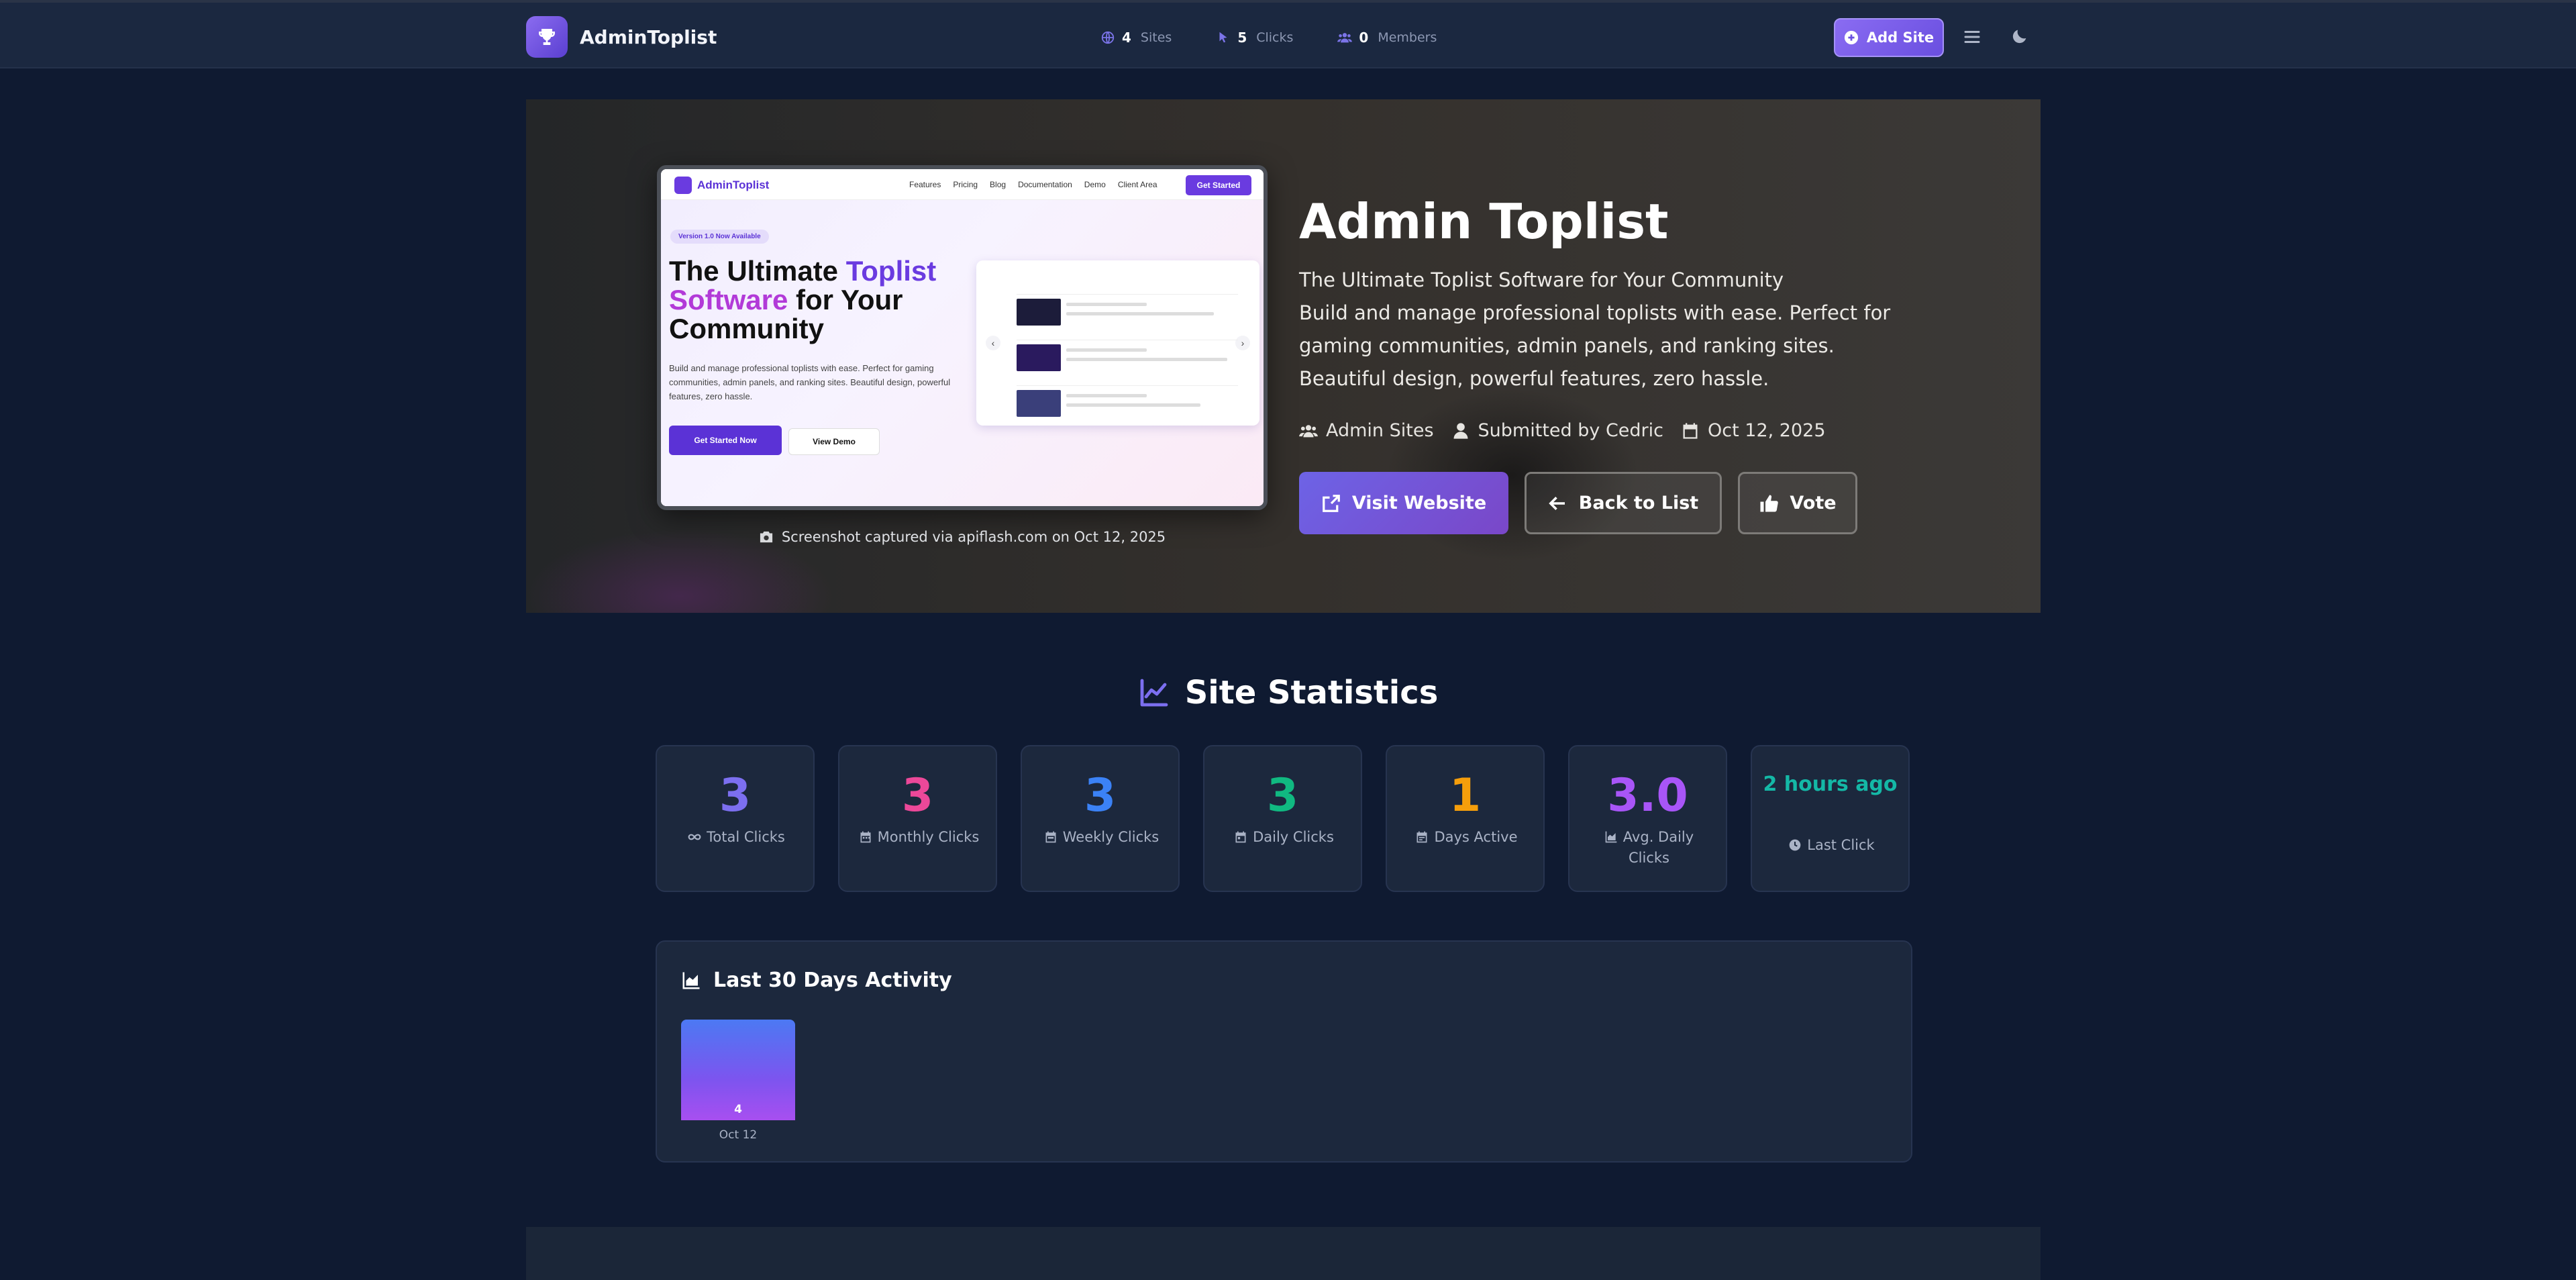 The height and width of the screenshot is (1280, 2576). What do you see at coordinates (738, 1135) in the screenshot?
I see `activity-bar-label: Oct 12` at bounding box center [738, 1135].